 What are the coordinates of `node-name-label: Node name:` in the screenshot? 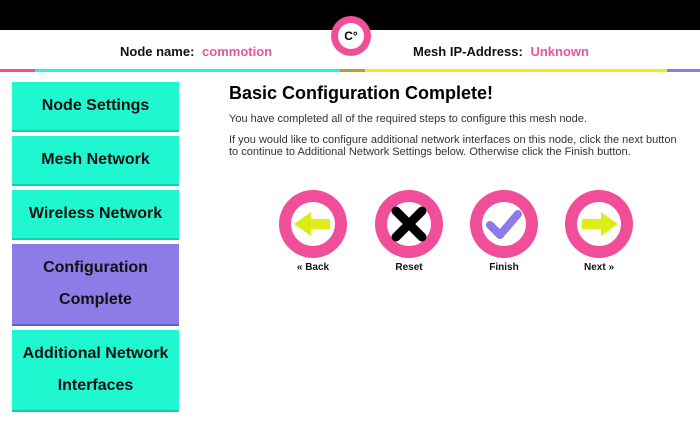 It's located at (157, 51).